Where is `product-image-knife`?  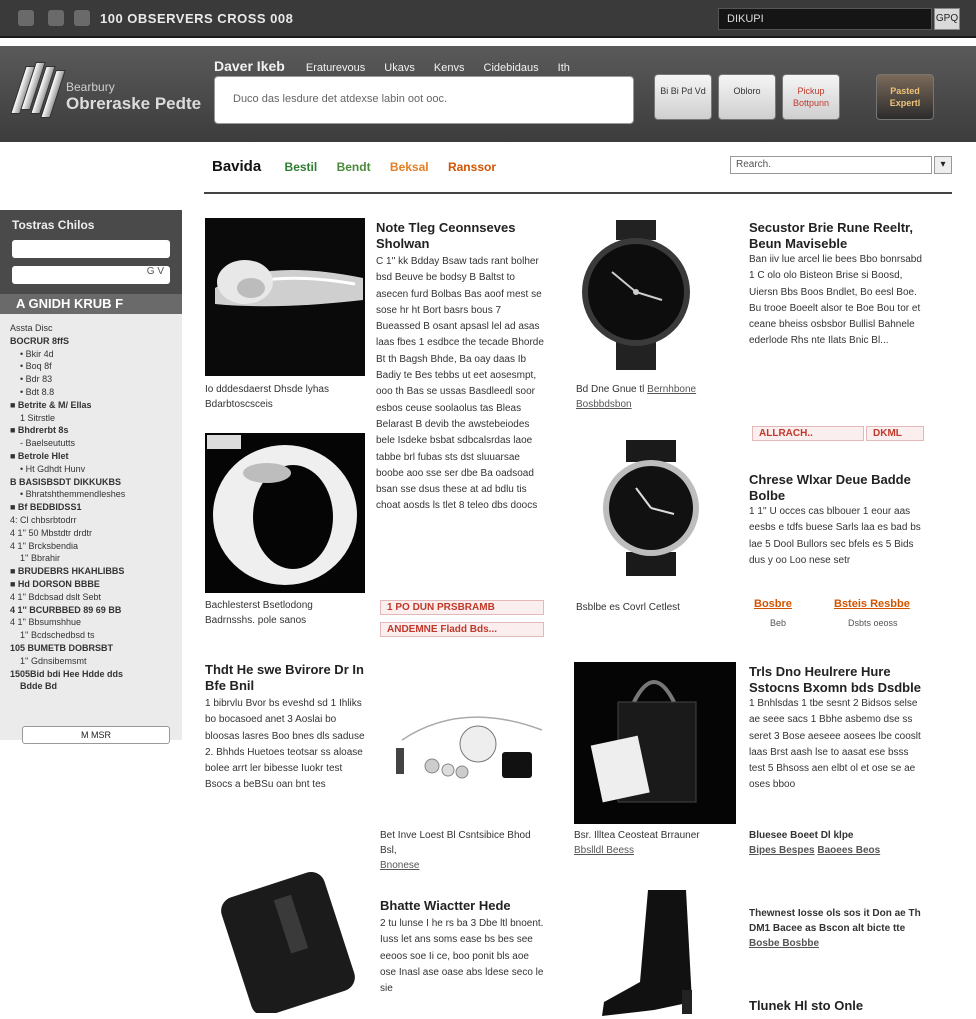
product-image-knife is located at coordinates (285, 297).